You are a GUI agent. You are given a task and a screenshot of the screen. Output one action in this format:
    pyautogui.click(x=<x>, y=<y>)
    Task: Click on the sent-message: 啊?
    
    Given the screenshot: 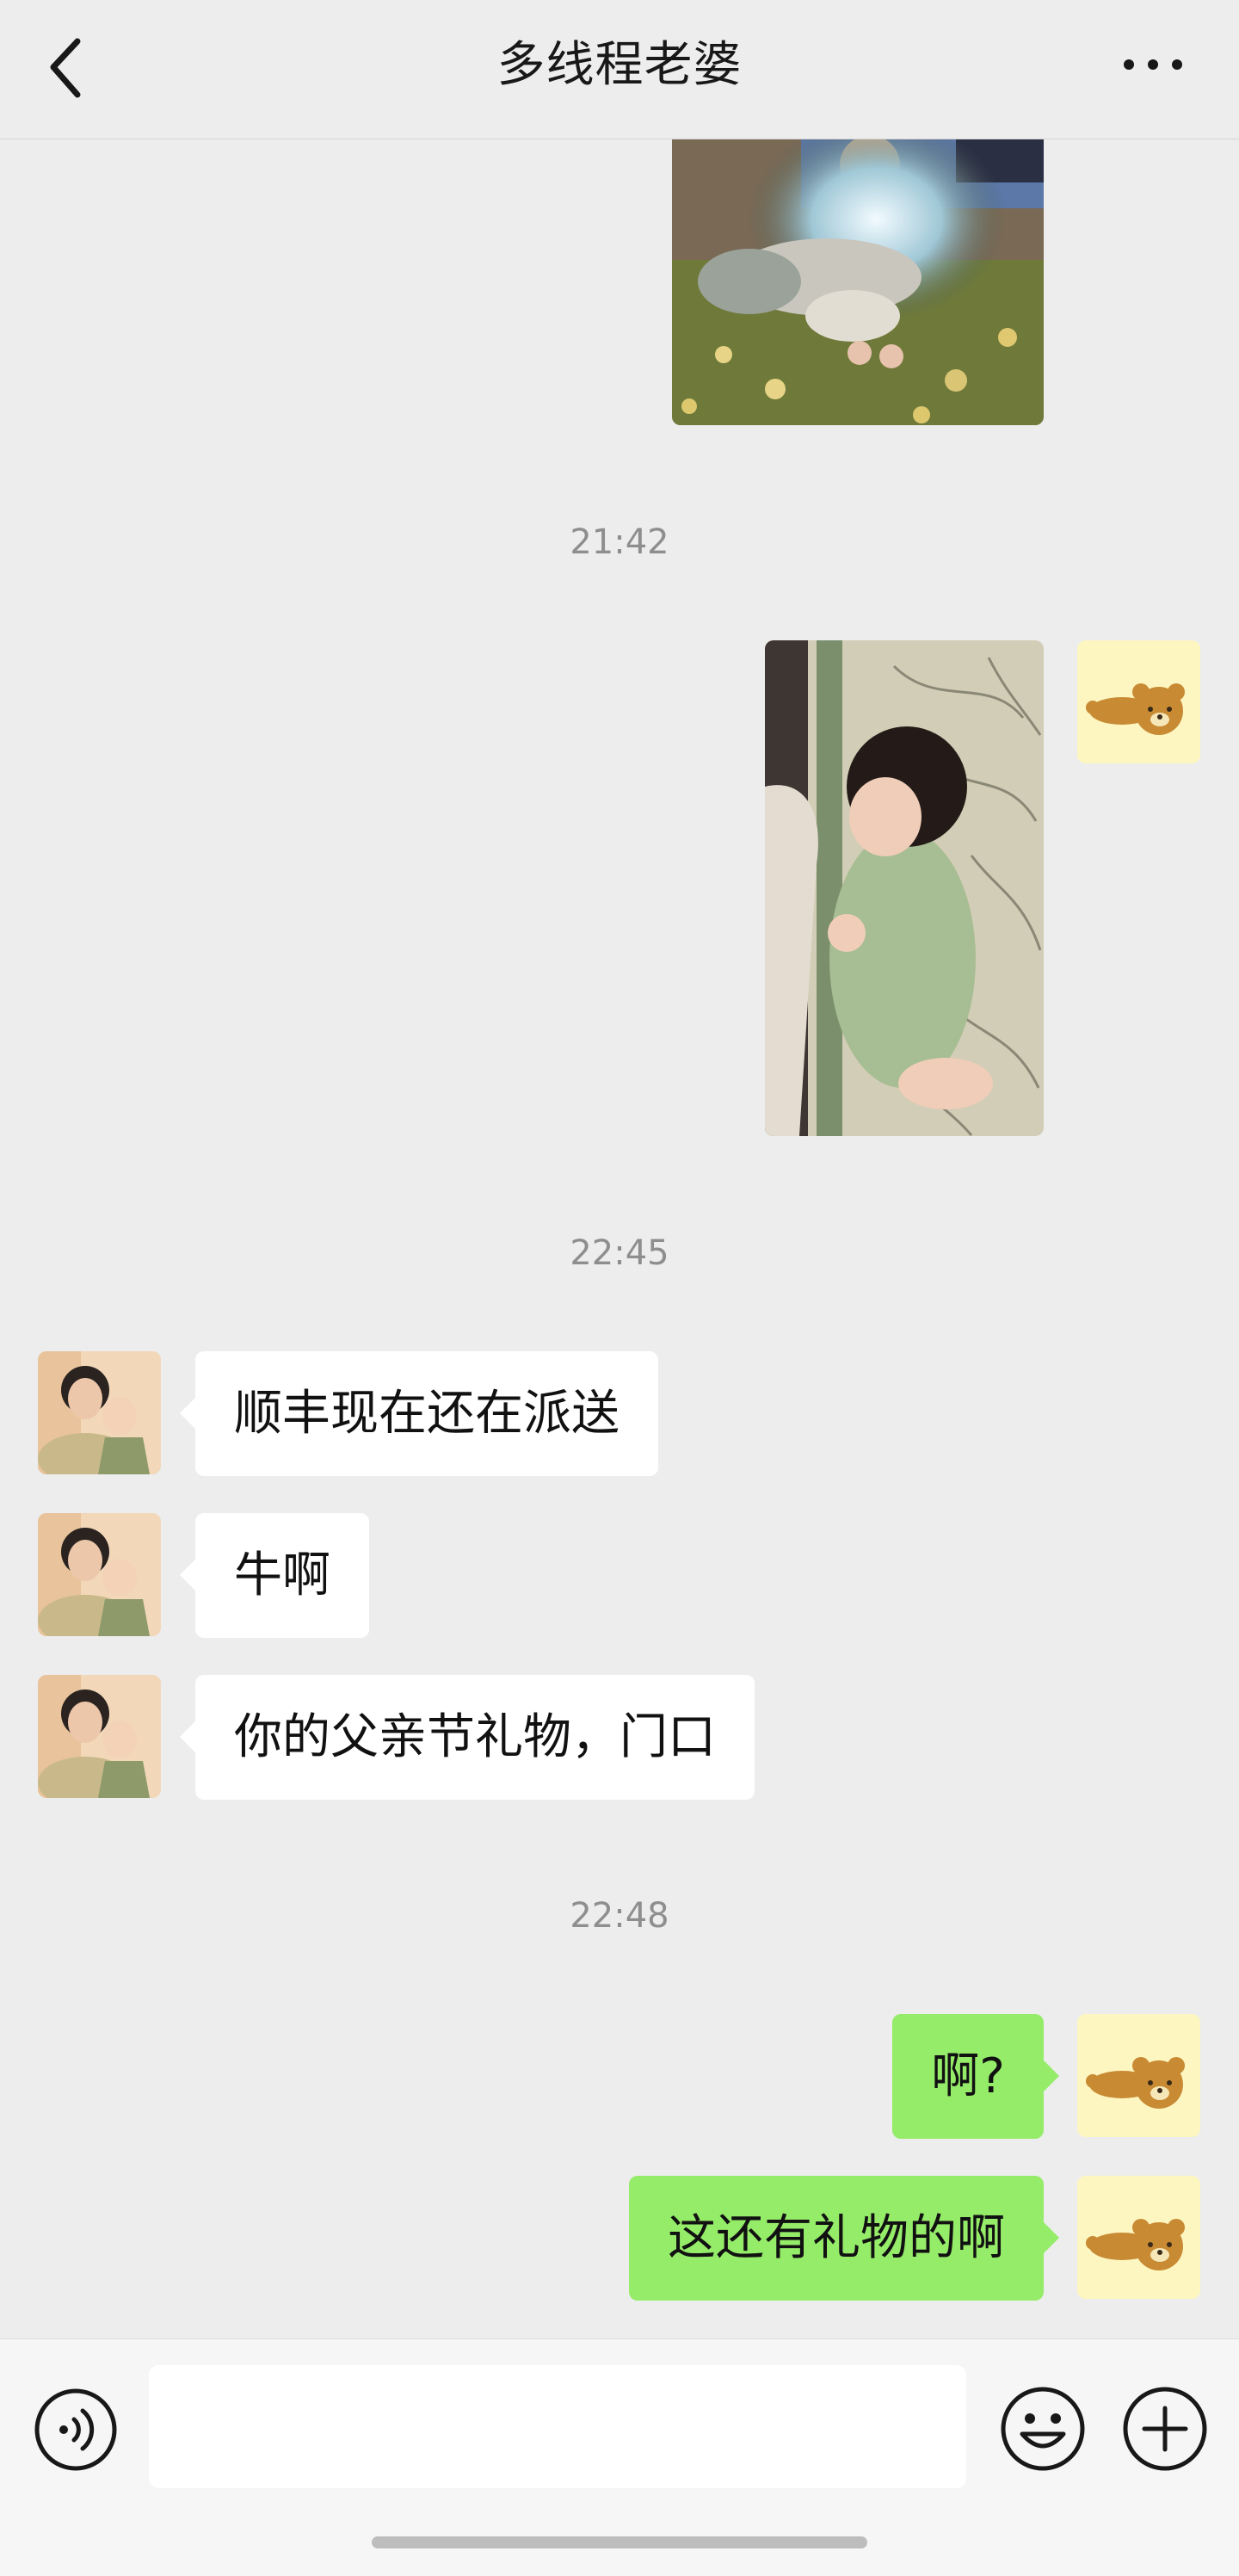 What is the action you would take?
    pyautogui.click(x=975, y=2076)
    